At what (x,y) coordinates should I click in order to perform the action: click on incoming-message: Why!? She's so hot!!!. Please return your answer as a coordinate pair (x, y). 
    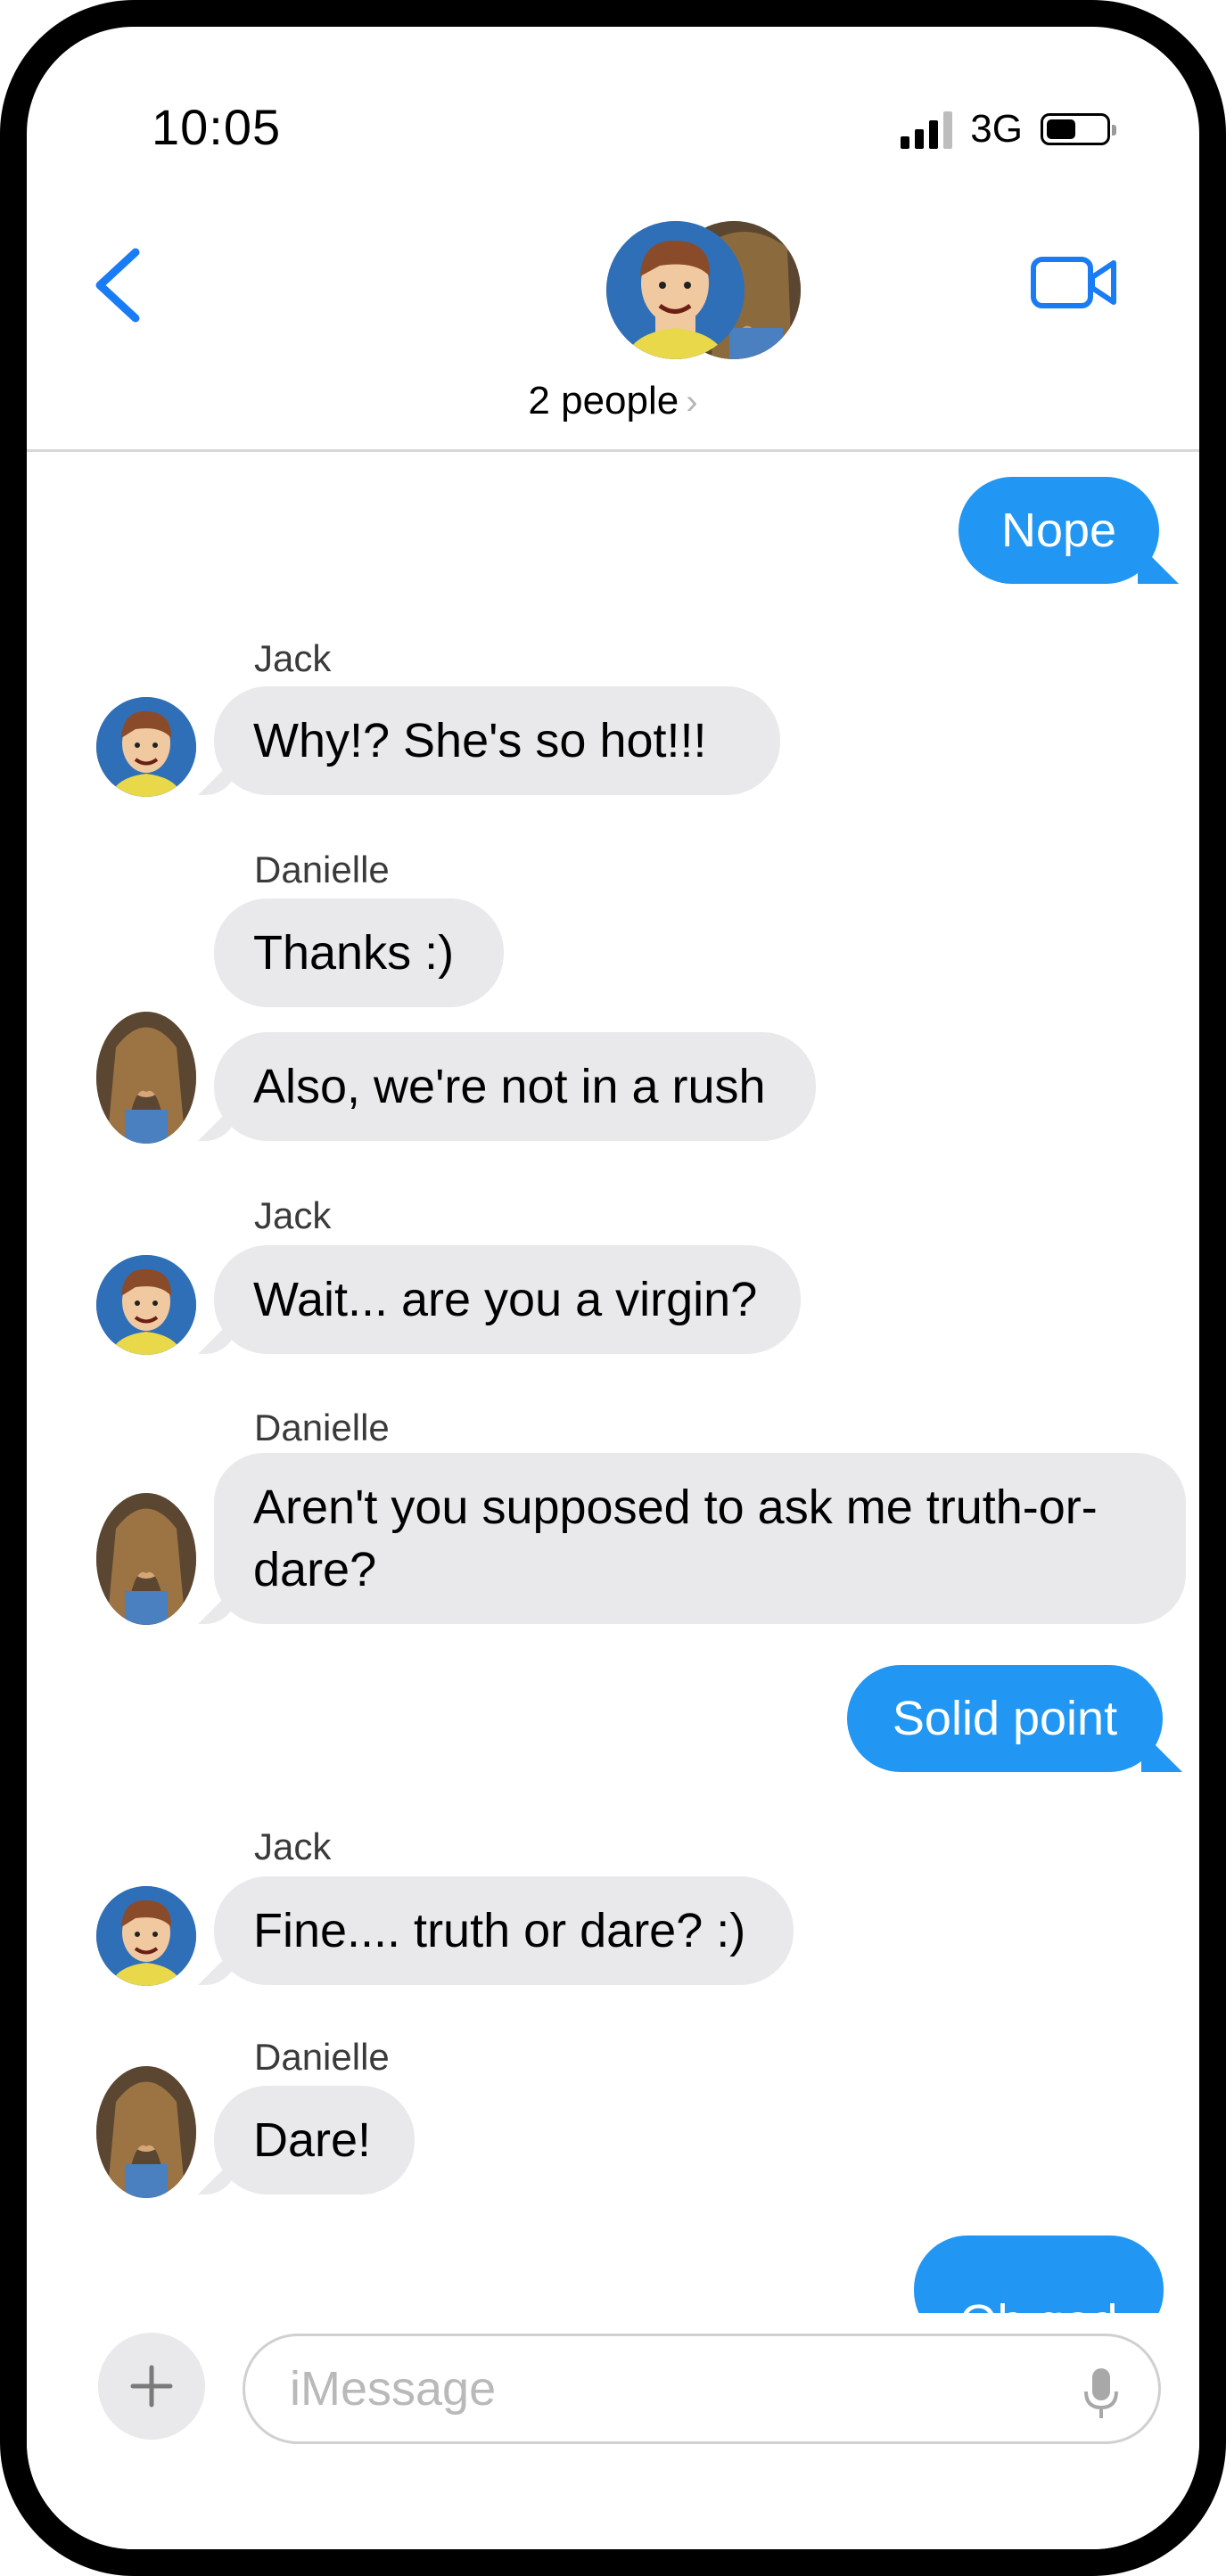
    Looking at the image, I should click on (497, 740).